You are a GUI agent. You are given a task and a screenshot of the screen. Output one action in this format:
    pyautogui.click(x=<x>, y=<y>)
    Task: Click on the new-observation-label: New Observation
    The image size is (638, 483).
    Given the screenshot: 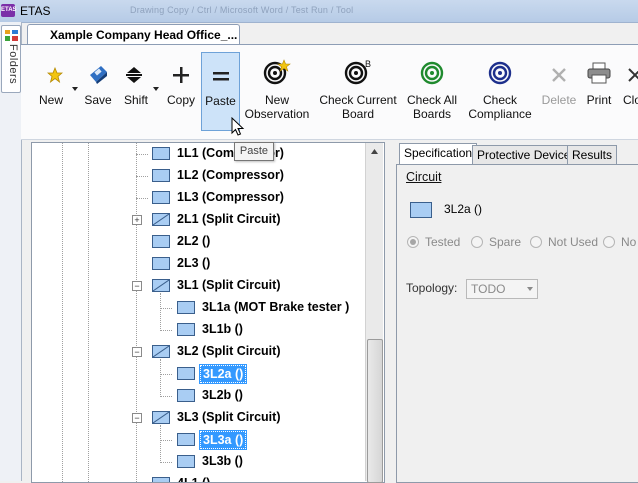 What is the action you would take?
    pyautogui.click(x=277, y=107)
    